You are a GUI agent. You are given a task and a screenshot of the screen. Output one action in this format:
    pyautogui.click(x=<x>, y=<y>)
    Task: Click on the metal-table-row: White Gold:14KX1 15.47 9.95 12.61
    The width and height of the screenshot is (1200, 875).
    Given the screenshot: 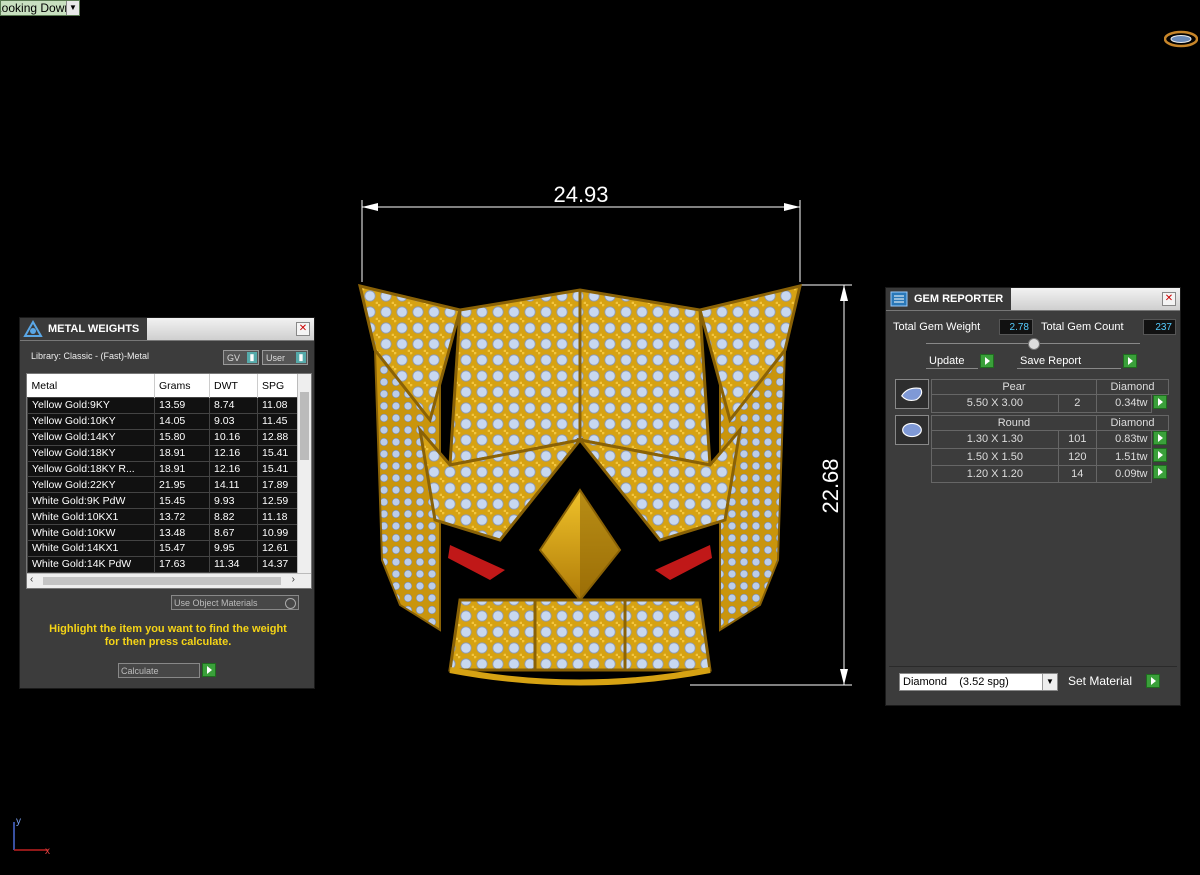 What is the action you would take?
    pyautogui.click(x=162, y=548)
    